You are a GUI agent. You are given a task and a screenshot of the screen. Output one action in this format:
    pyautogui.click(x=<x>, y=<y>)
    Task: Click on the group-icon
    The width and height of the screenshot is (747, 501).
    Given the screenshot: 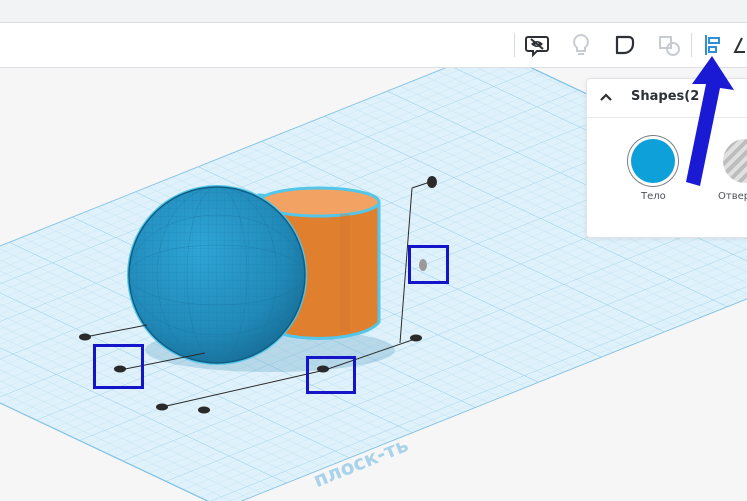 What is the action you would take?
    pyautogui.click(x=625, y=45)
    